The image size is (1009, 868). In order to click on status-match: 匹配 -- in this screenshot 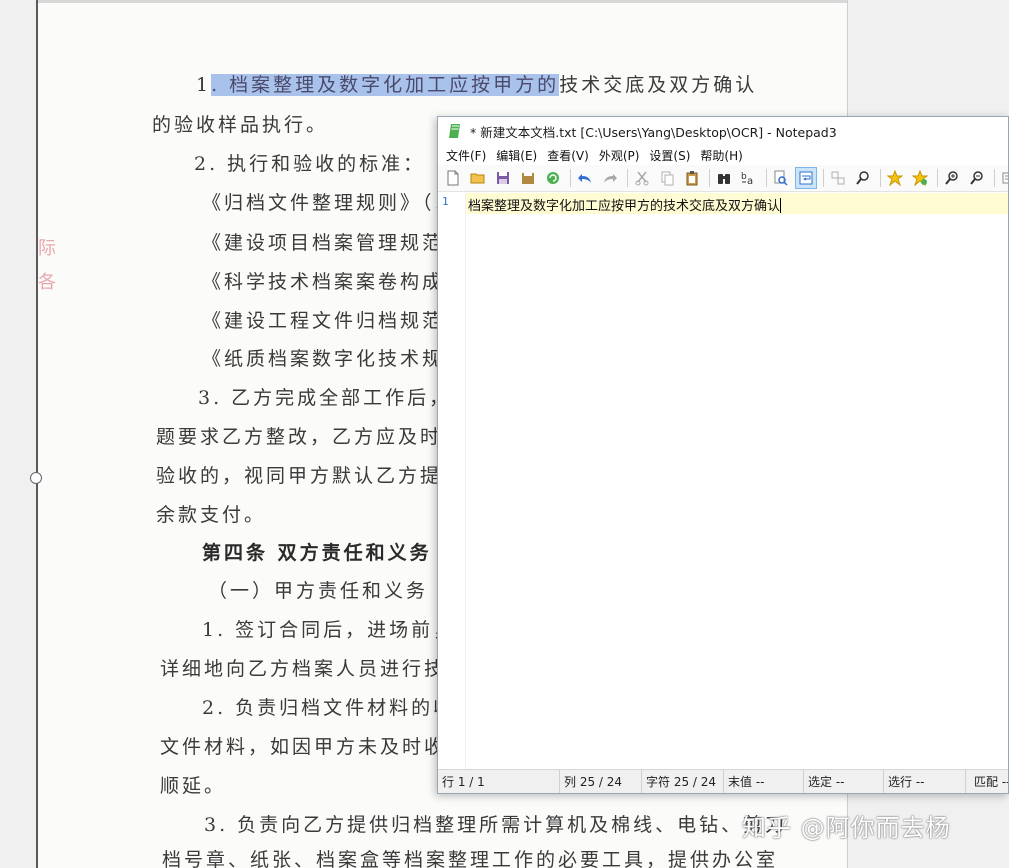, I will do `click(991, 782)`.